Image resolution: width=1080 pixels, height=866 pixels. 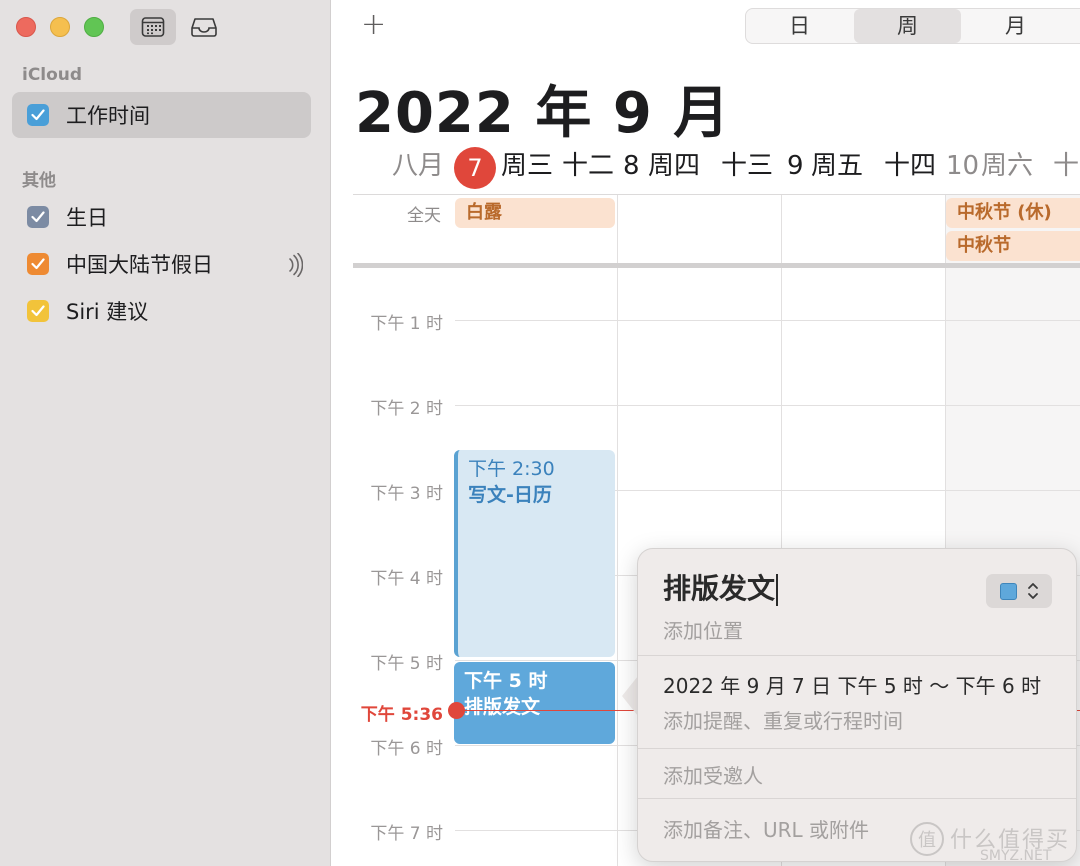 I want to click on event-time: 下午 2:30, so click(x=511, y=469).